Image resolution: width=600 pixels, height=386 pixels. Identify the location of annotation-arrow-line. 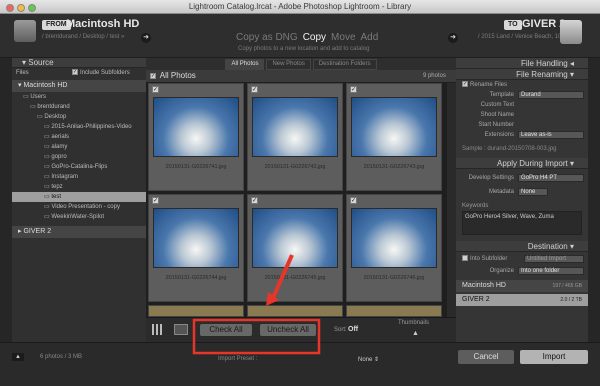
(282, 277).